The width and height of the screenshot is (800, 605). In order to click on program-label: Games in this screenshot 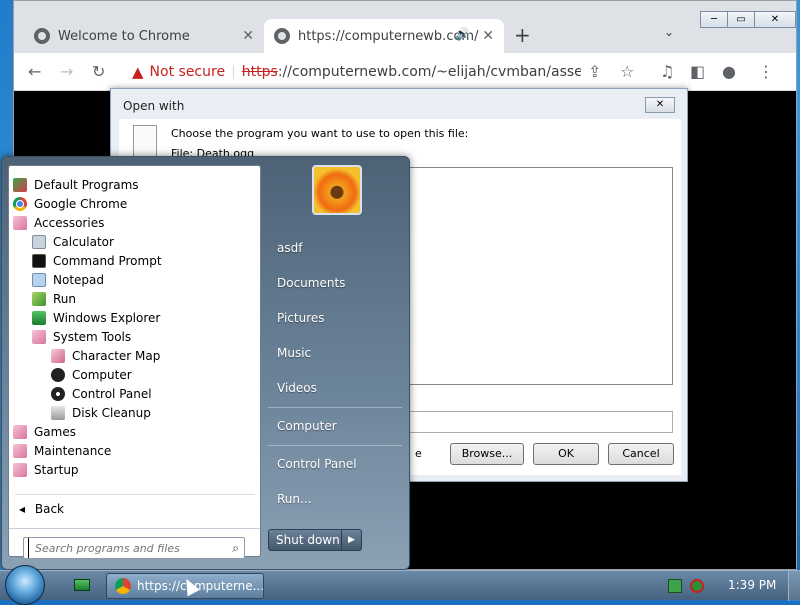, I will do `click(55, 431)`.